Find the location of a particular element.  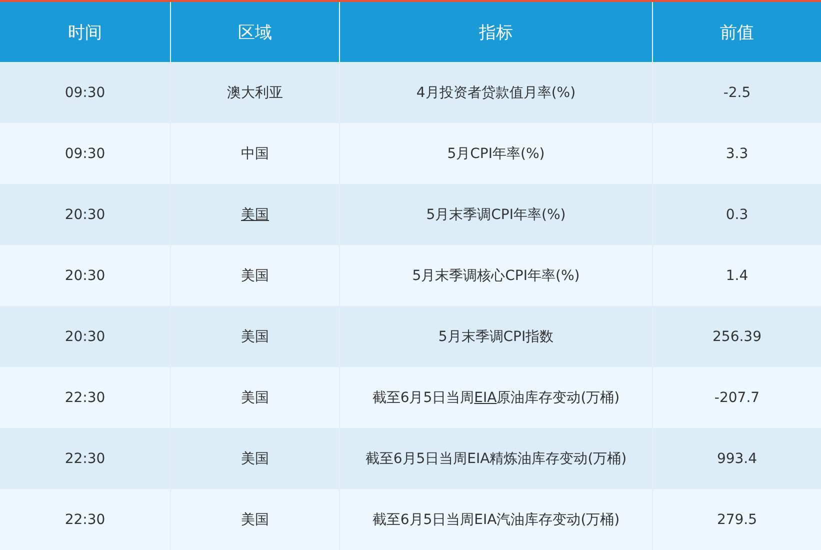

indicator-text: 4月投资者贷款值月率(%) is located at coordinates (496, 93).